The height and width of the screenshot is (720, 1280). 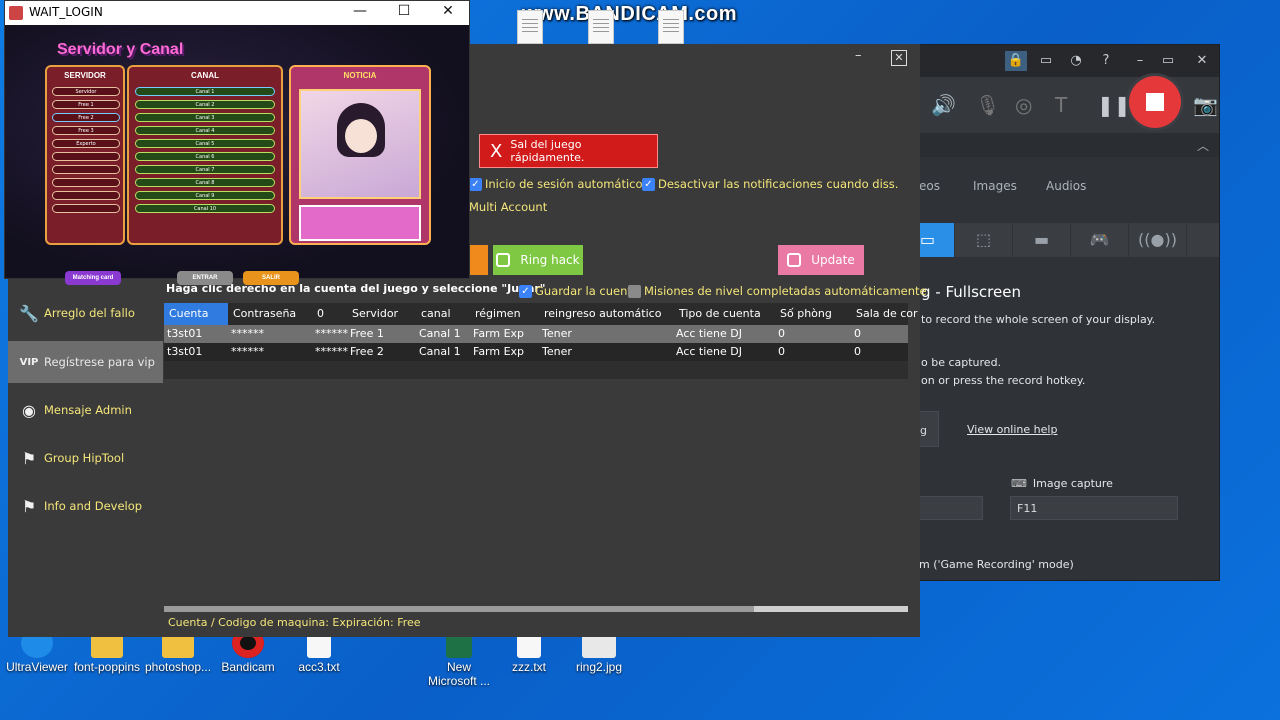 What do you see at coordinates (503, 260) in the screenshot?
I see `ring-icon` at bounding box center [503, 260].